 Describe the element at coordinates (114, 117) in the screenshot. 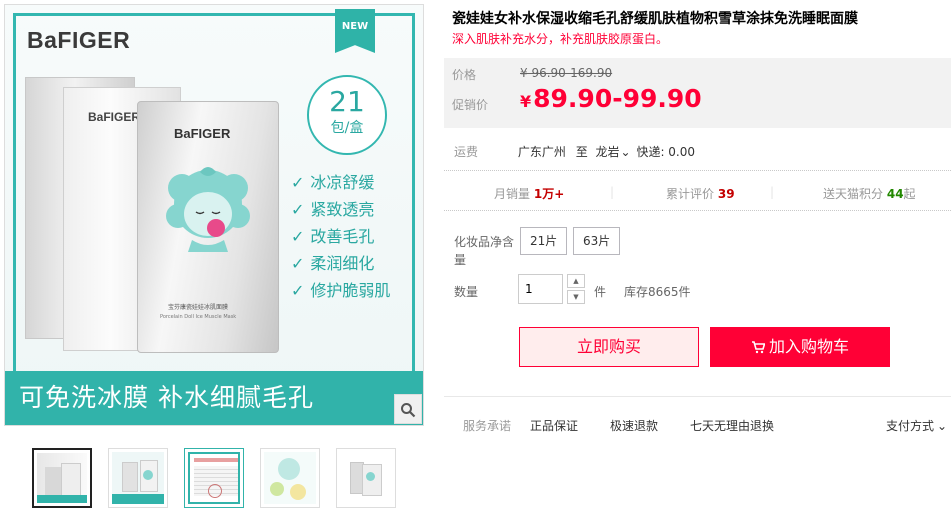

I see `box-brand-logo: BaFIGER` at that location.